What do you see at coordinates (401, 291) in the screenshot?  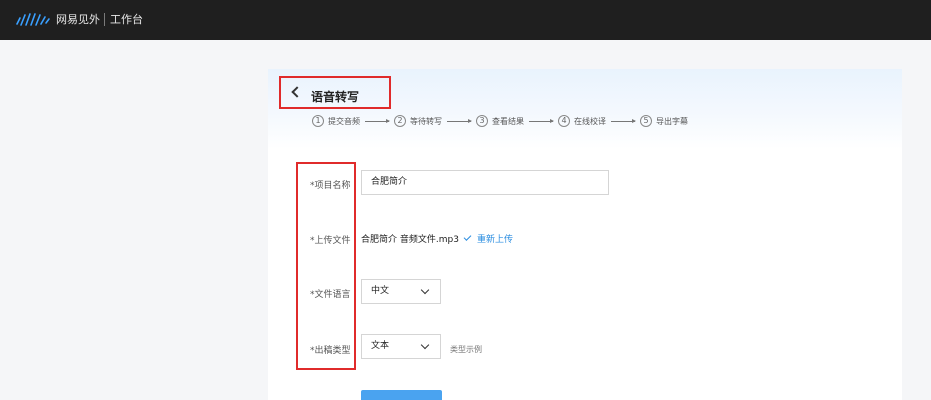 I see `language-select: 中文` at bounding box center [401, 291].